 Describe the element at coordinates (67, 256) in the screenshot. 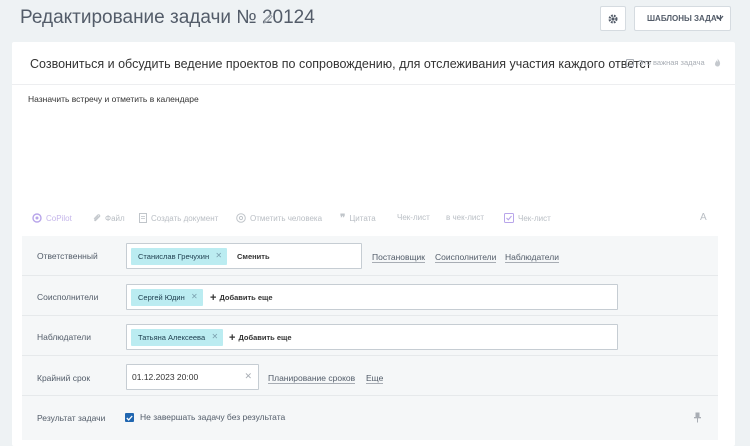

I see `responsible-label: Ответственный` at that location.